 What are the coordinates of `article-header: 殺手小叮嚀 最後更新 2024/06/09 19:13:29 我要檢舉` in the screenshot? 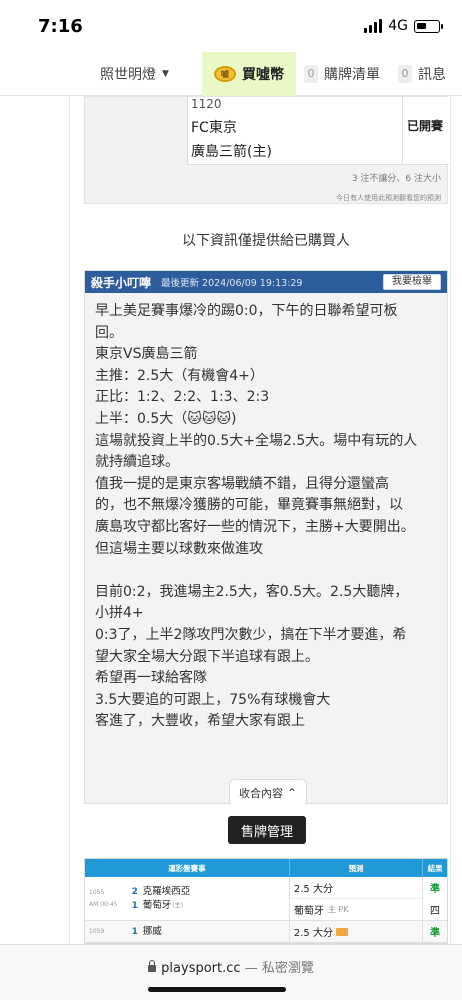 It's located at (266, 282).